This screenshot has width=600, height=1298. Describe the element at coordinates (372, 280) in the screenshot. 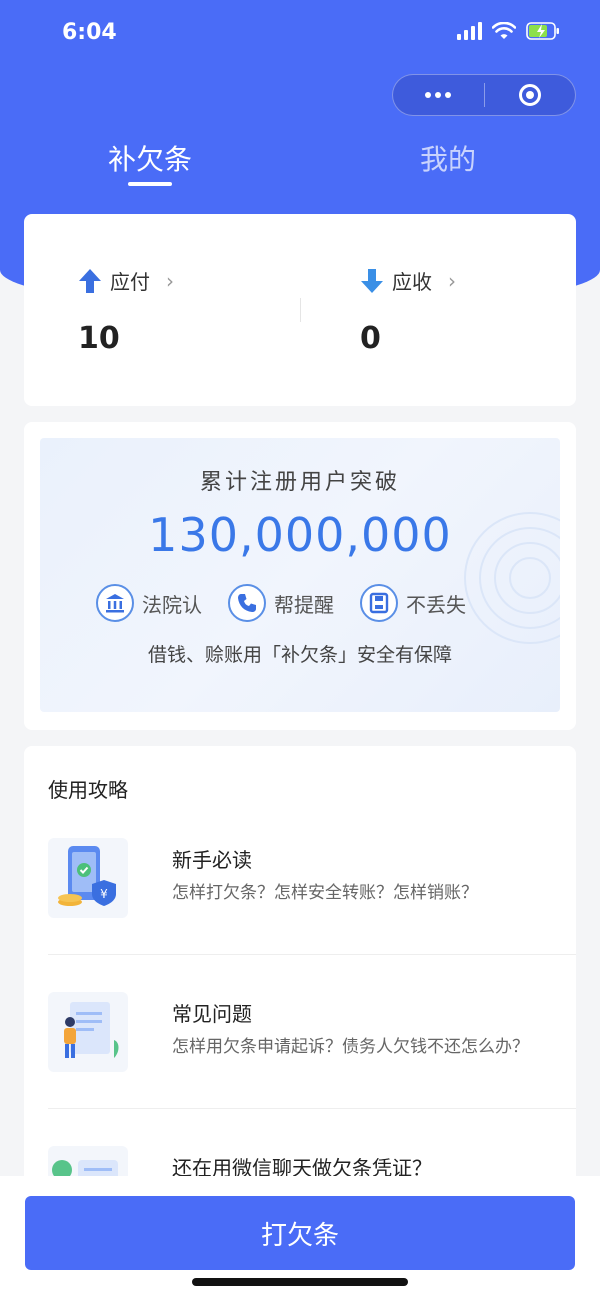

I see `arrow-down-icon` at that location.